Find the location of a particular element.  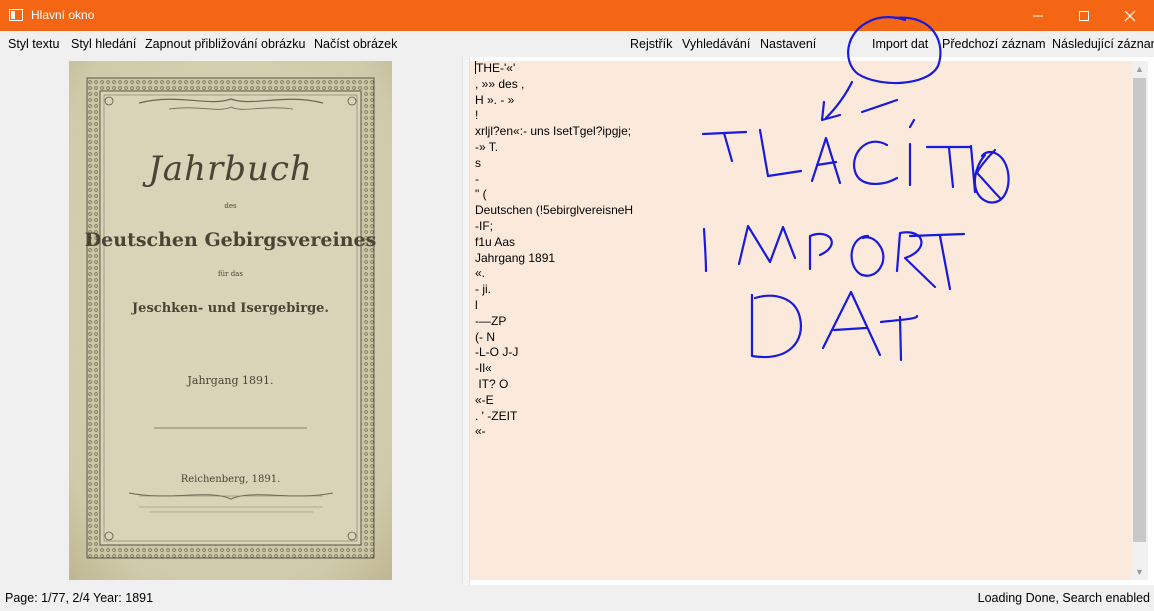

ocr-line: -» T. is located at coordinates (487, 146).